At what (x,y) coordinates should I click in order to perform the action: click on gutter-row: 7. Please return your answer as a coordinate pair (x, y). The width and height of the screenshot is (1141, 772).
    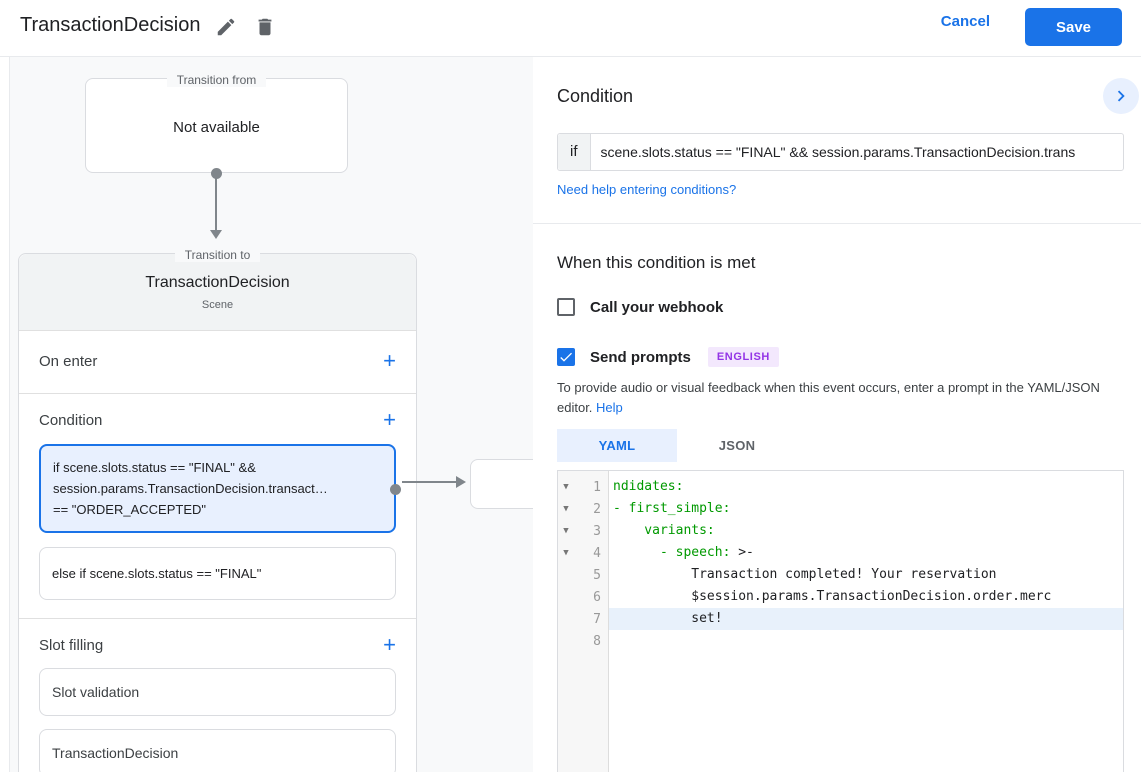
    Looking at the image, I should click on (583, 619).